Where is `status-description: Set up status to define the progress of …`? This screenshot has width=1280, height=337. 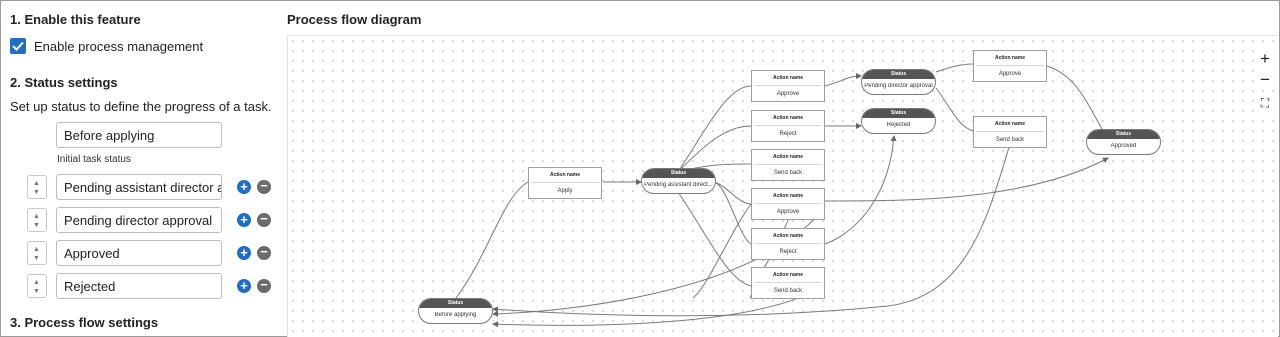
status-description: Set up status to define the progress of … is located at coordinates (141, 106).